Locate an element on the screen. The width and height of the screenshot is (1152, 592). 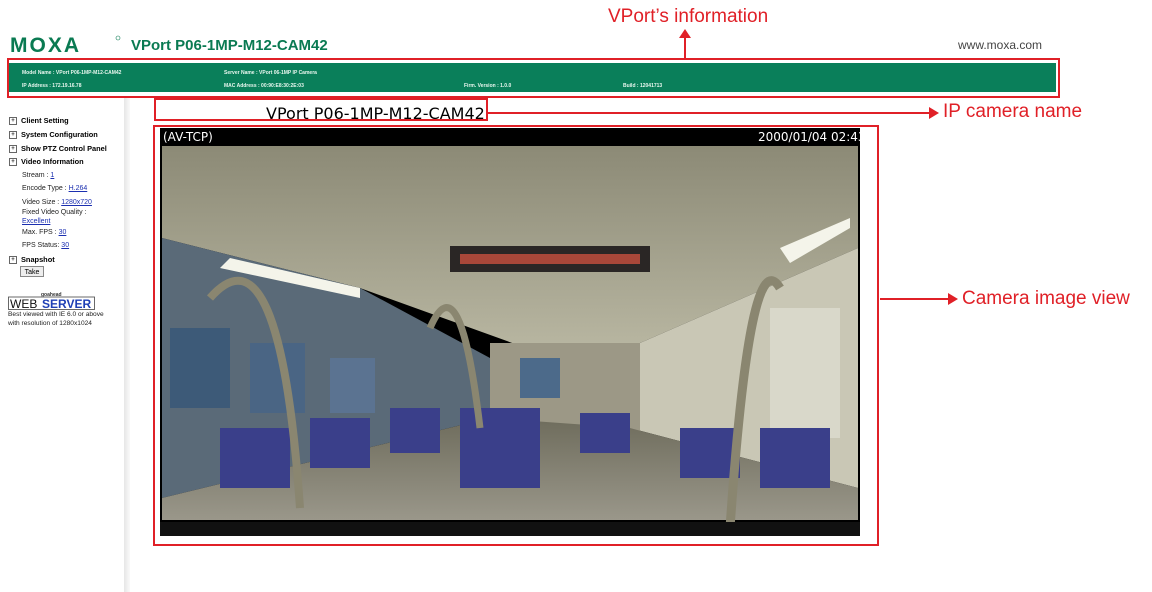
stream-info: Stream : 1 is located at coordinates (38, 175).